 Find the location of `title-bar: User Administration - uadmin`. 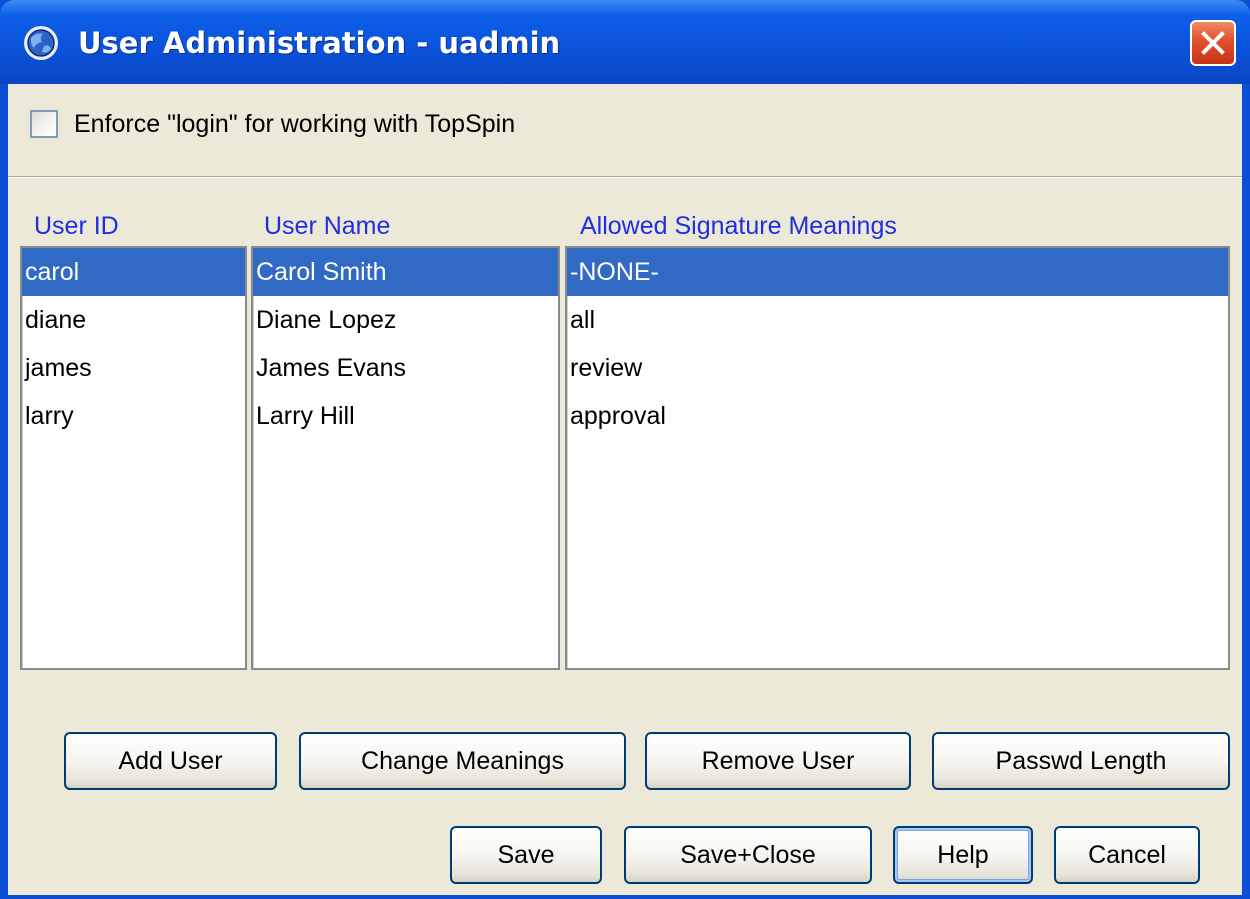

title-bar: User Administration - uadmin is located at coordinates (625, 42).